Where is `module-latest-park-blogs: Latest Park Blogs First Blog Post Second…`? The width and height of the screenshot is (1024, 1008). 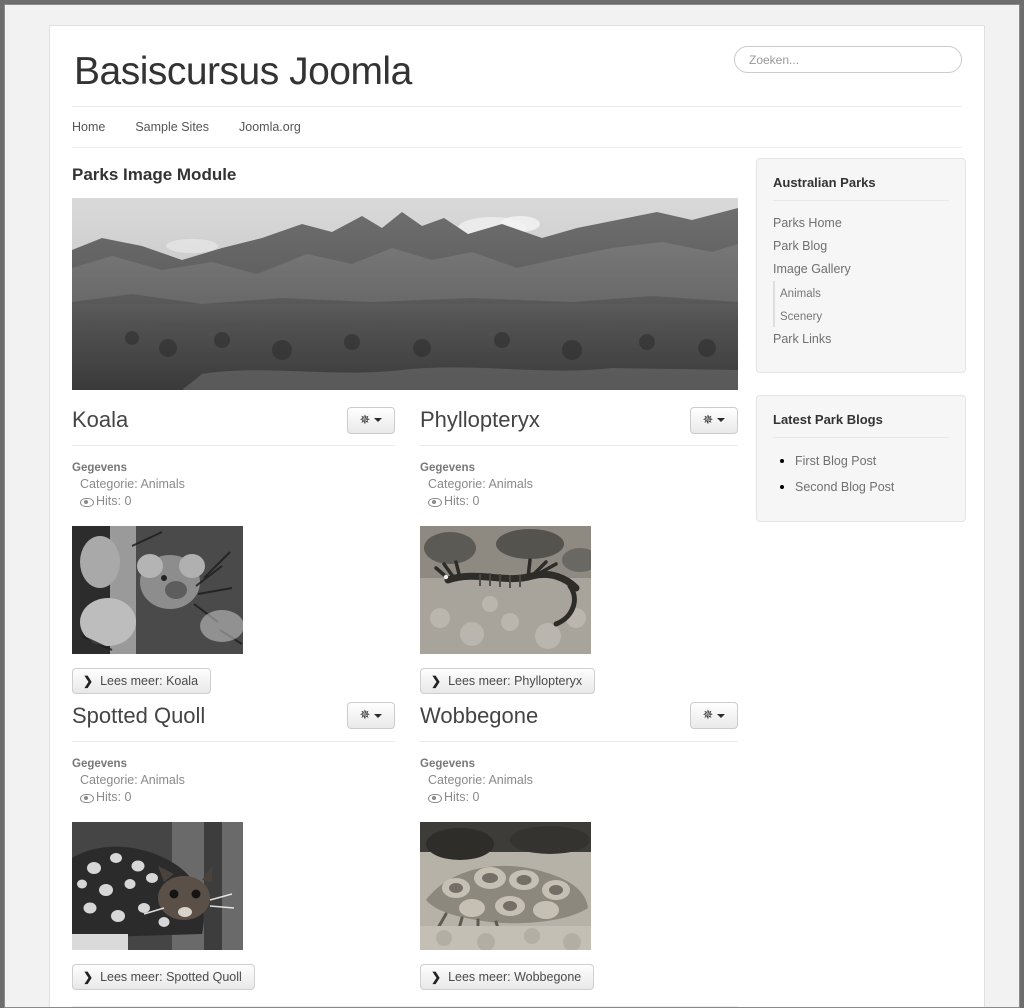
module-latest-park-blogs: Latest Park Blogs First Blog Post Second… is located at coordinates (861, 459).